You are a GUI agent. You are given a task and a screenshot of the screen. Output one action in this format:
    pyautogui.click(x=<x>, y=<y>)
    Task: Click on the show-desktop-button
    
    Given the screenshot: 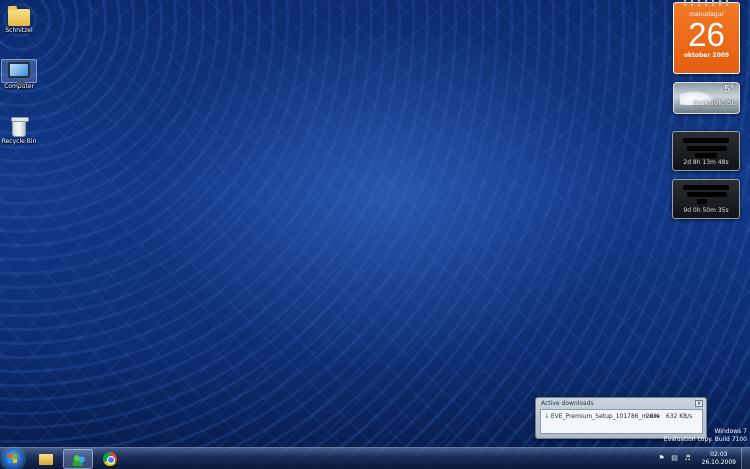 What is the action you would take?
    pyautogui.click(x=745, y=458)
    